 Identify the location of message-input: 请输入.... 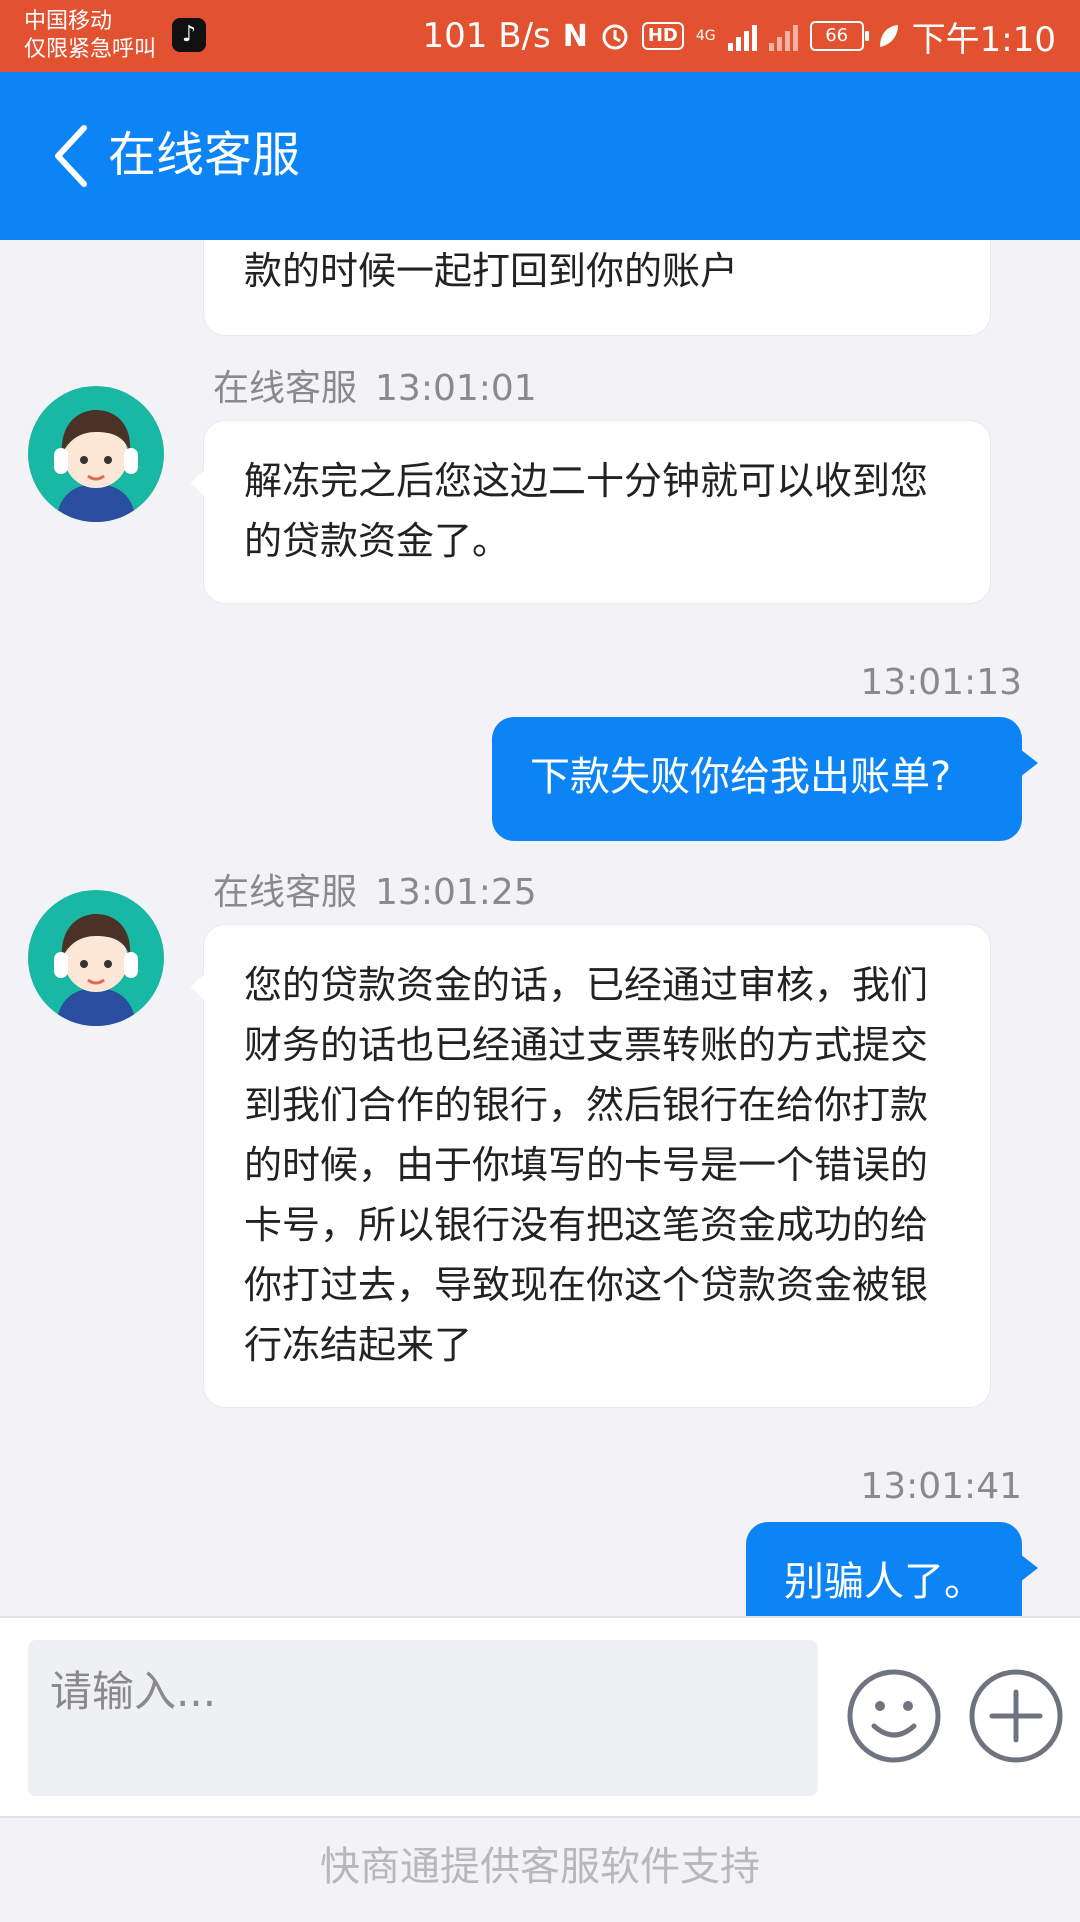
(423, 1718).